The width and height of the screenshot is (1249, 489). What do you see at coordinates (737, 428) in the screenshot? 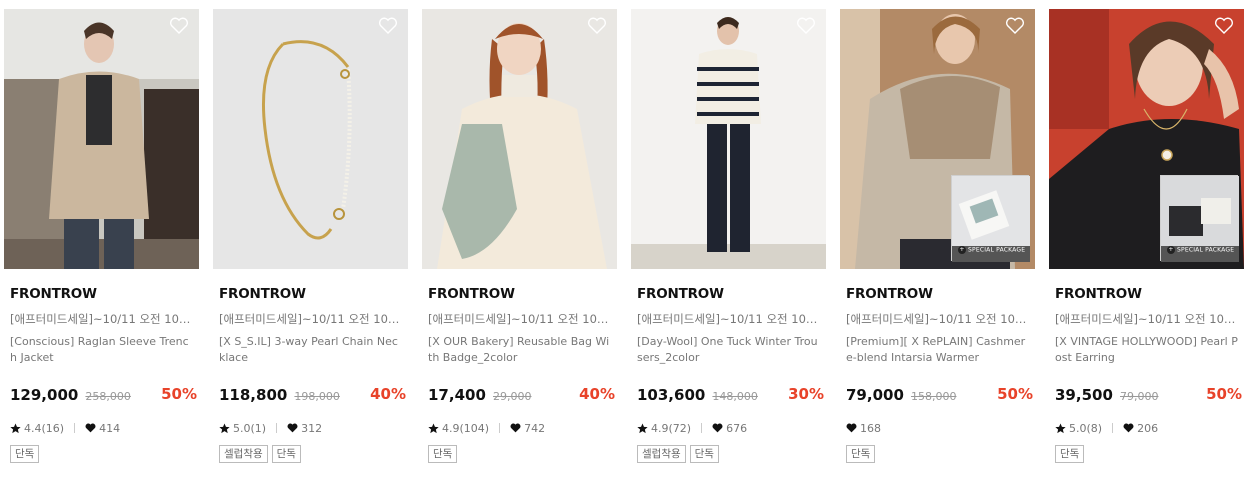
I see `like-count: 676` at bounding box center [737, 428].